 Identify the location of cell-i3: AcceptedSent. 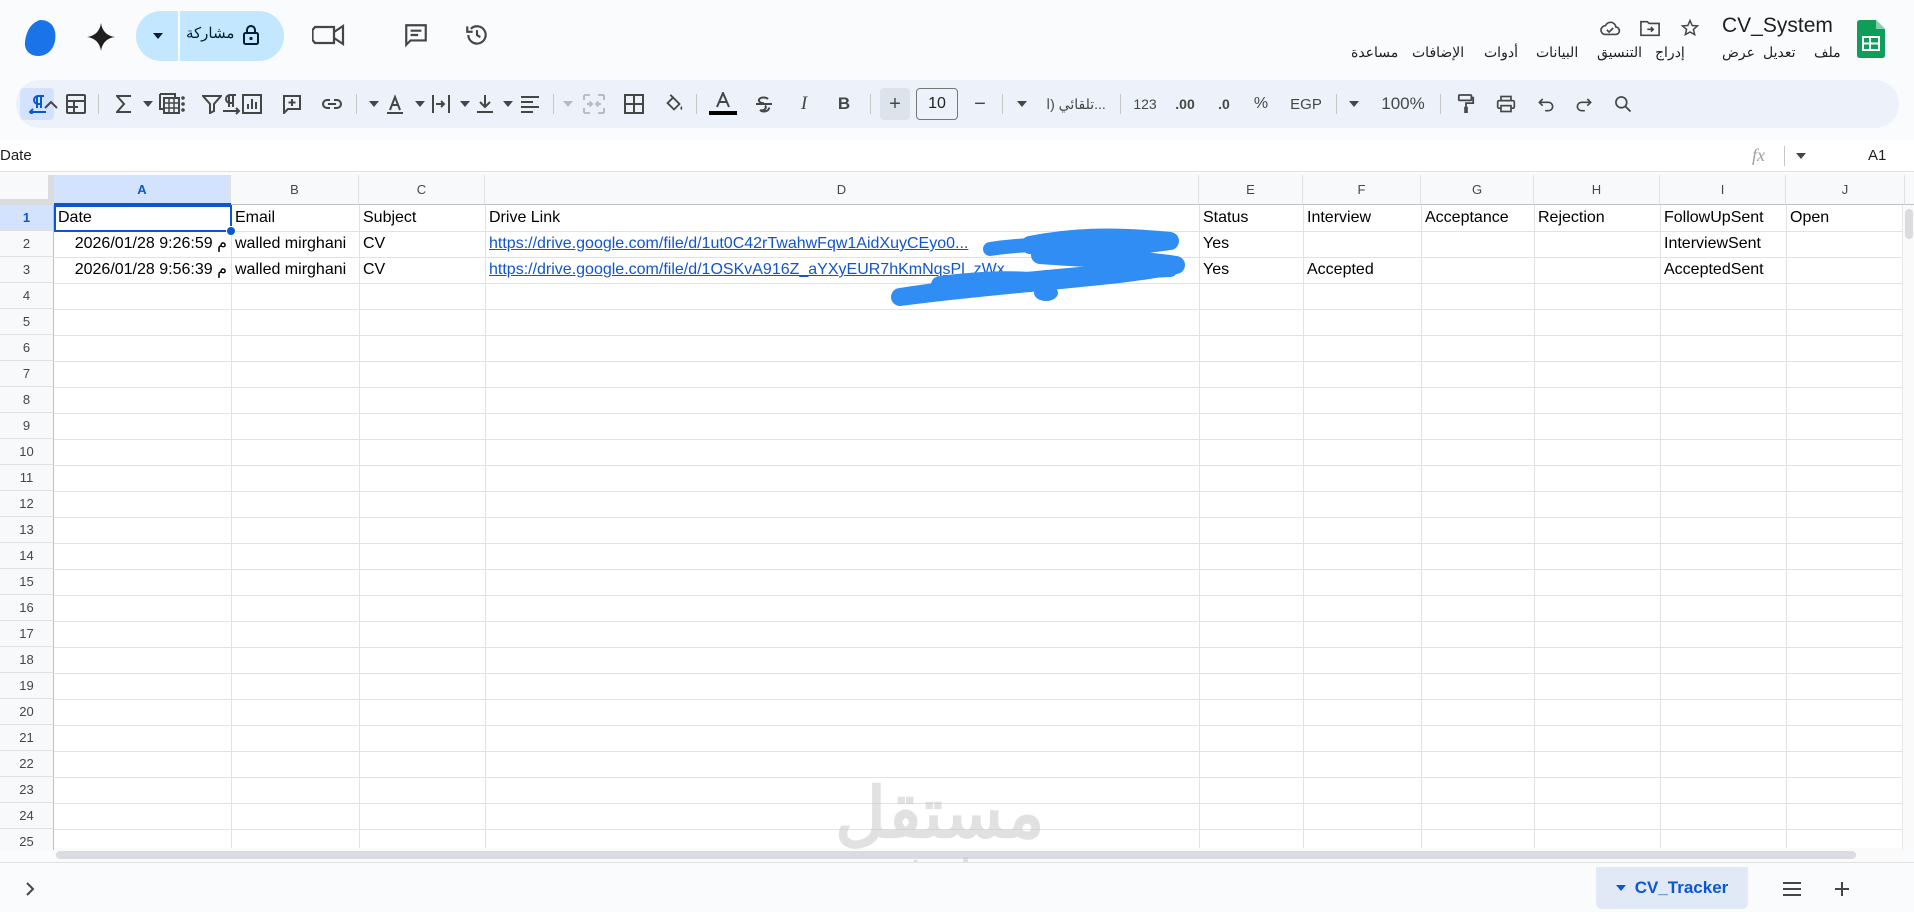
(1723, 270).